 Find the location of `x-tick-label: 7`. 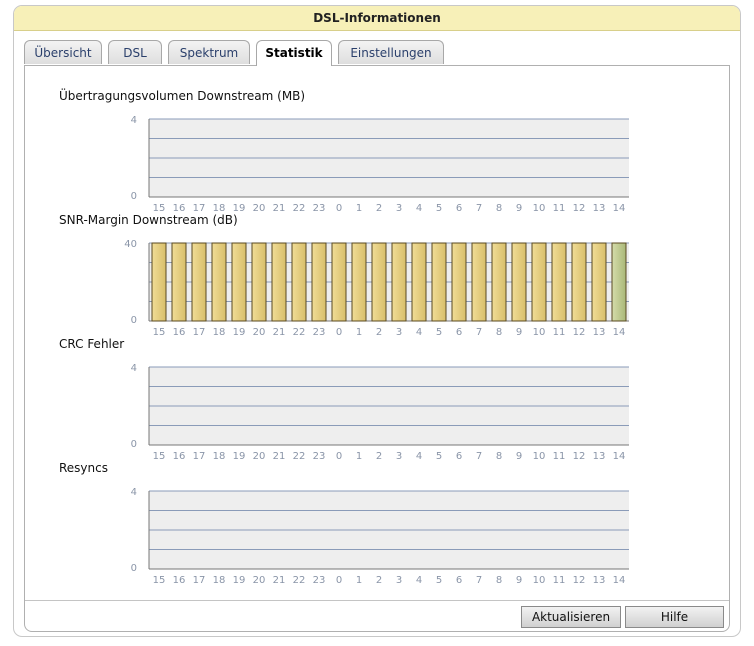

x-tick-label: 7 is located at coordinates (479, 332).